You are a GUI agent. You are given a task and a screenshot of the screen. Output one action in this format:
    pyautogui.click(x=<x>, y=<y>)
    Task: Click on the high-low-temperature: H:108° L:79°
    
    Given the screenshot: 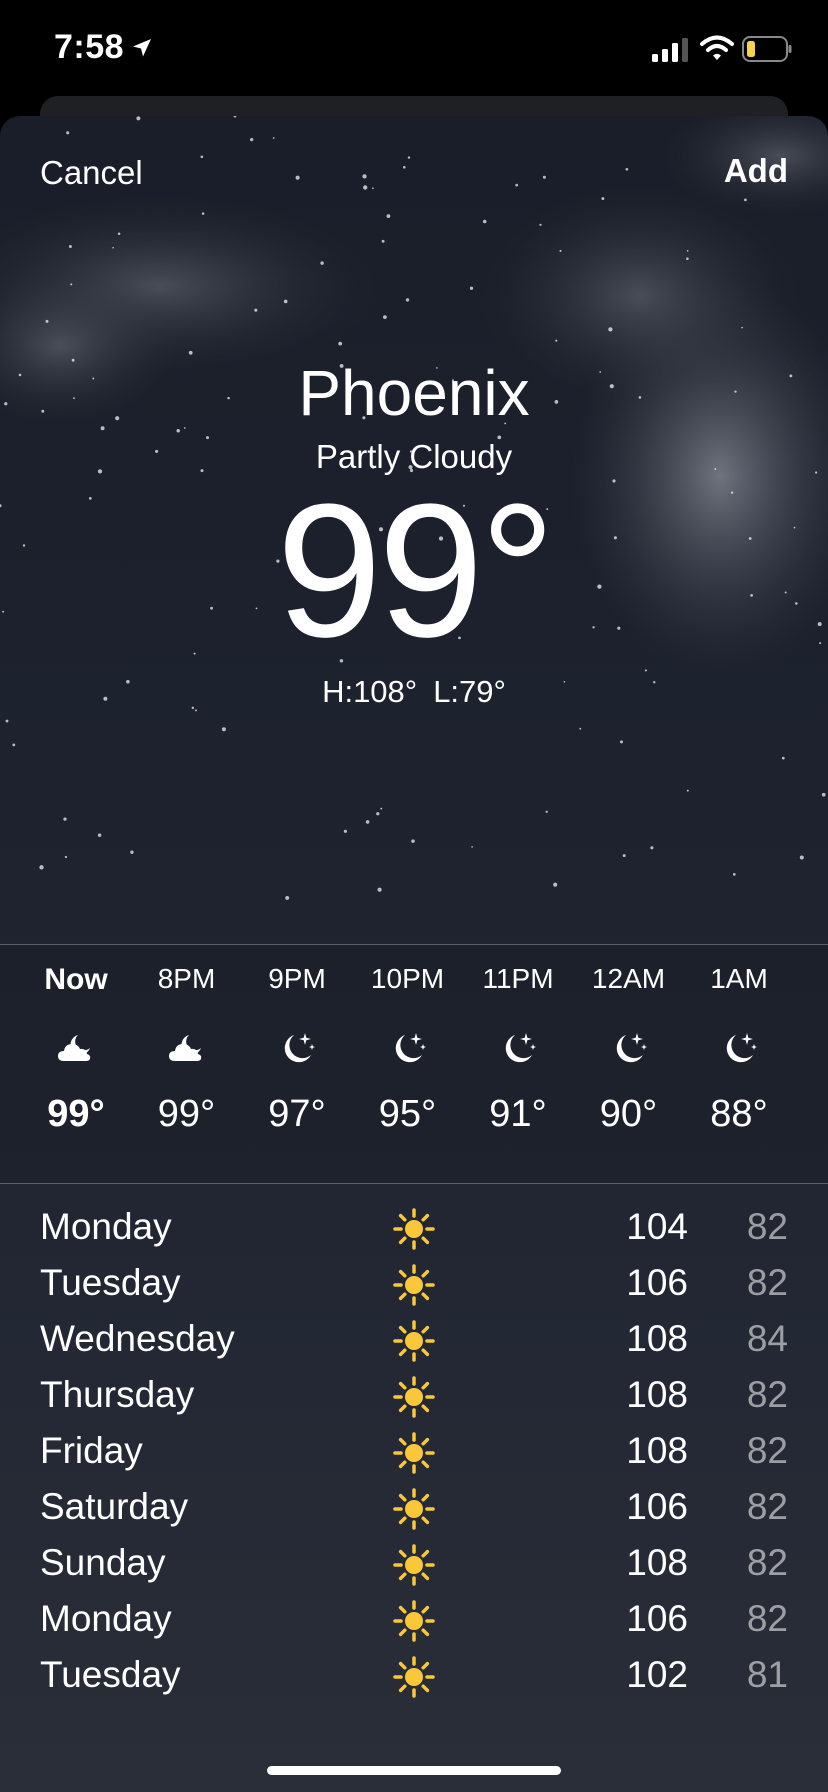 What is the action you would take?
    pyautogui.click(x=414, y=692)
    